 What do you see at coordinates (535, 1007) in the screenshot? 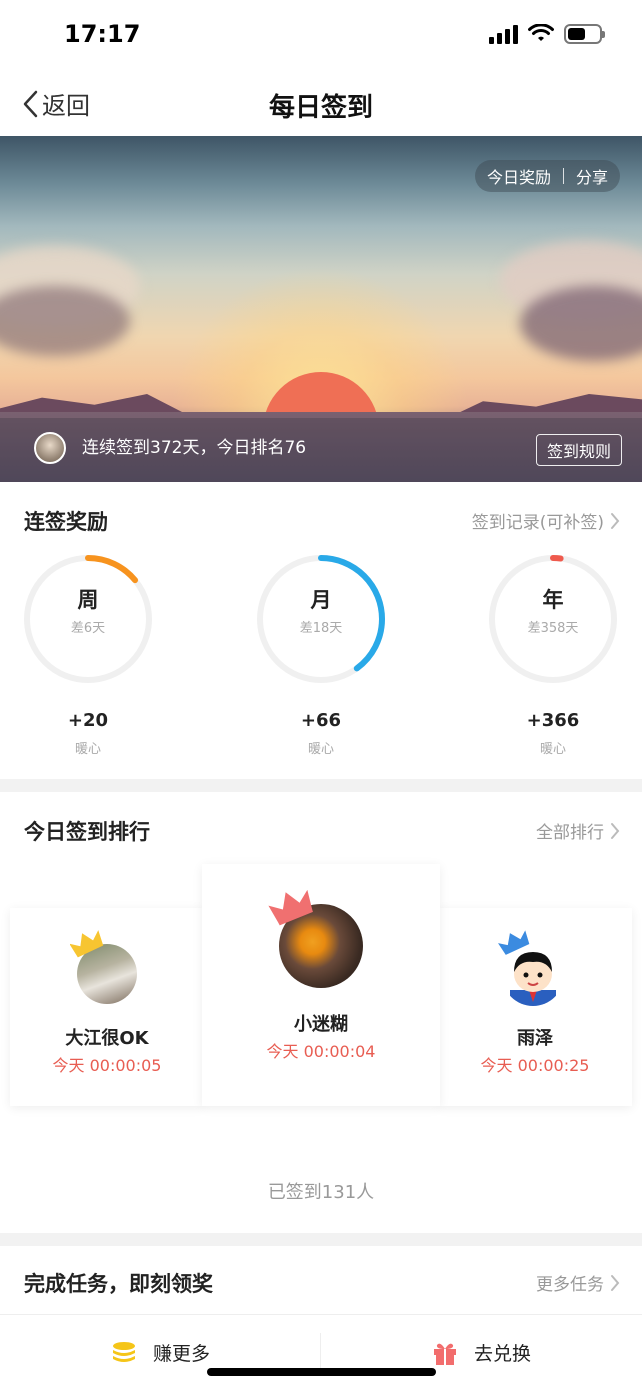
I see `rank-card-third: 雨泽 今天 00:00:25` at bounding box center [535, 1007].